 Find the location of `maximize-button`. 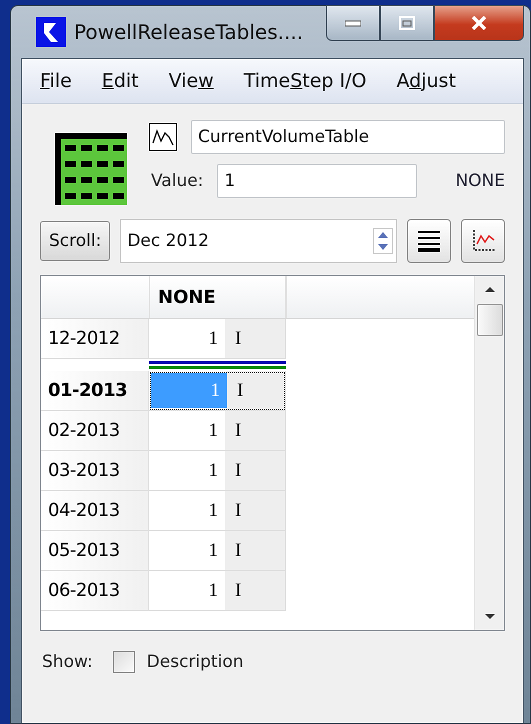

maximize-button is located at coordinates (407, 23).